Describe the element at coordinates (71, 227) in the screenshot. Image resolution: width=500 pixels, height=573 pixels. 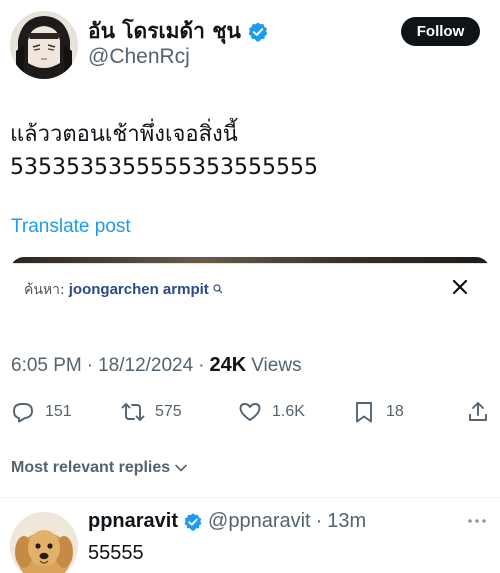
I see `translate-post-link: Translate post` at that location.